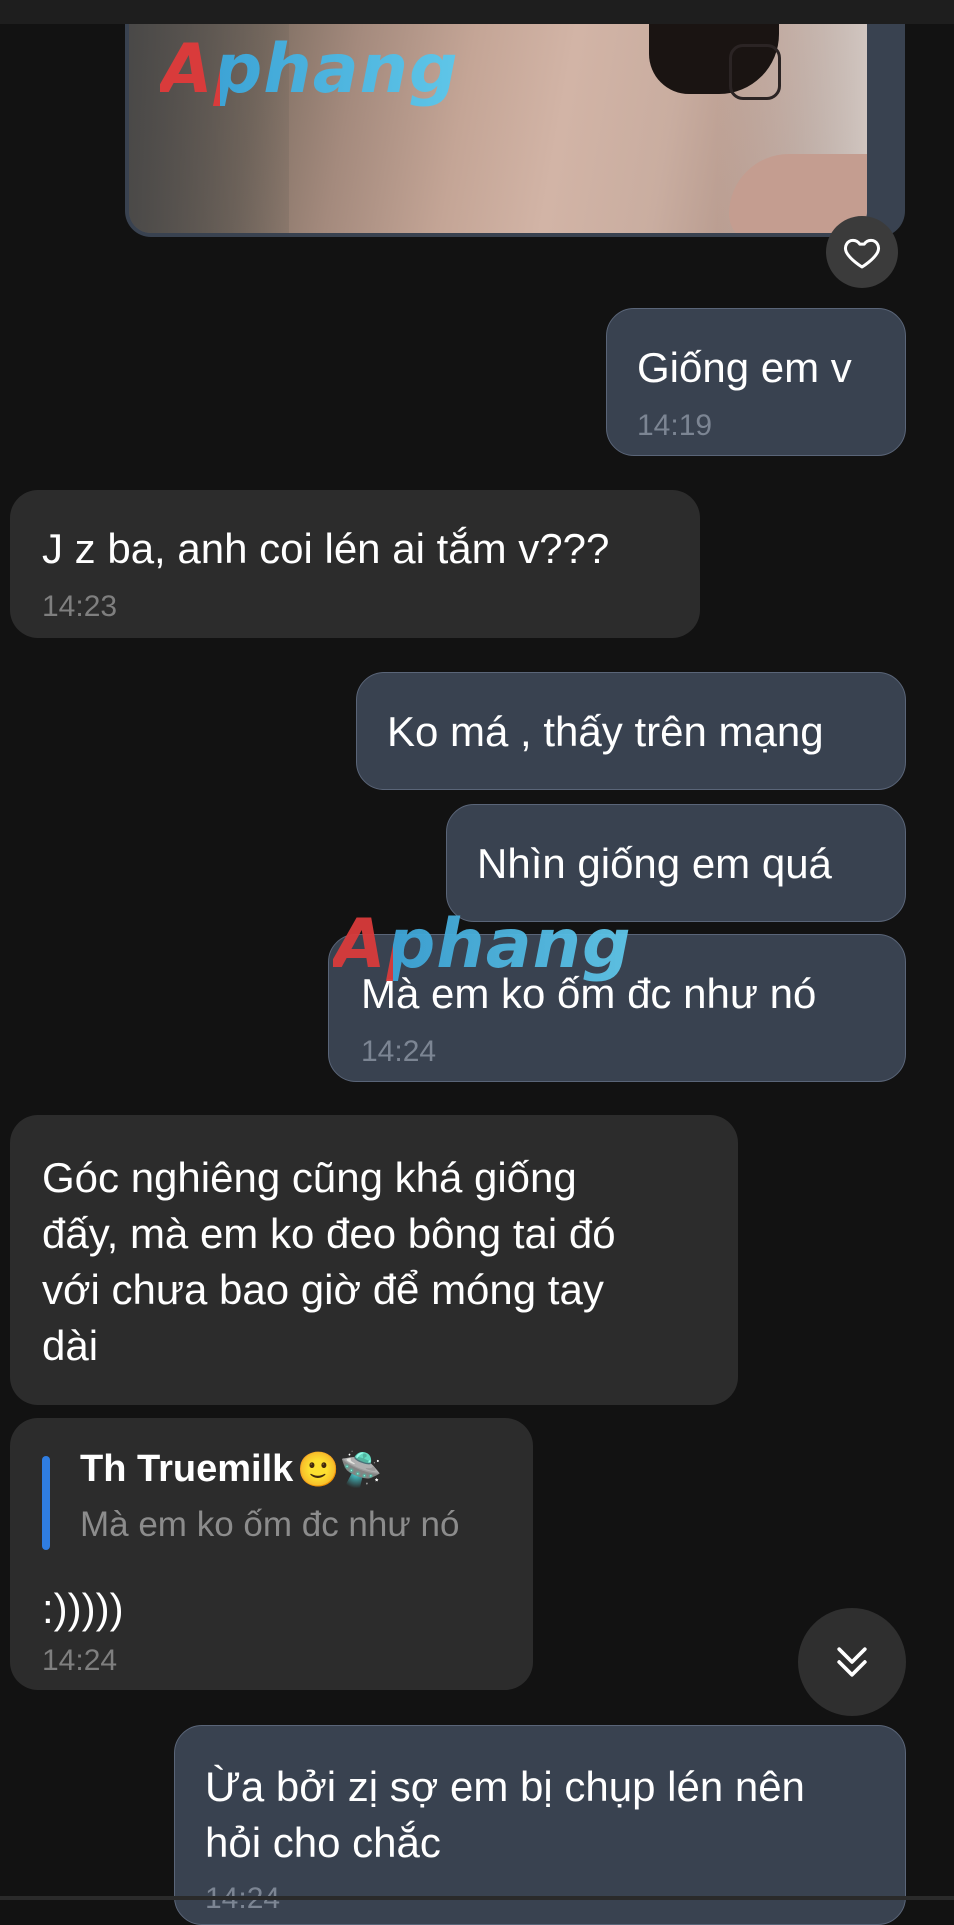  Describe the element at coordinates (329, 1233) in the screenshot. I see `message-text-line: đấy, mà em ko đeo bông tai đó` at that location.